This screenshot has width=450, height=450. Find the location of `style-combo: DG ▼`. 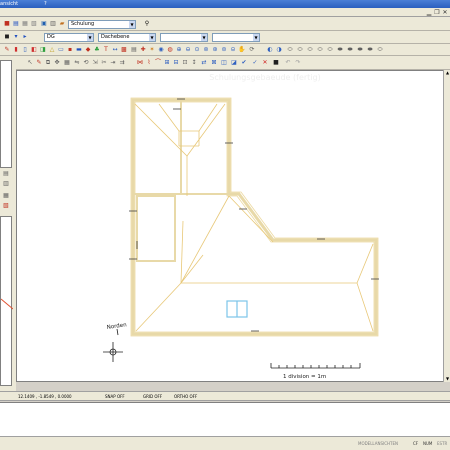

style-combo: DG ▼ is located at coordinates (69, 37).